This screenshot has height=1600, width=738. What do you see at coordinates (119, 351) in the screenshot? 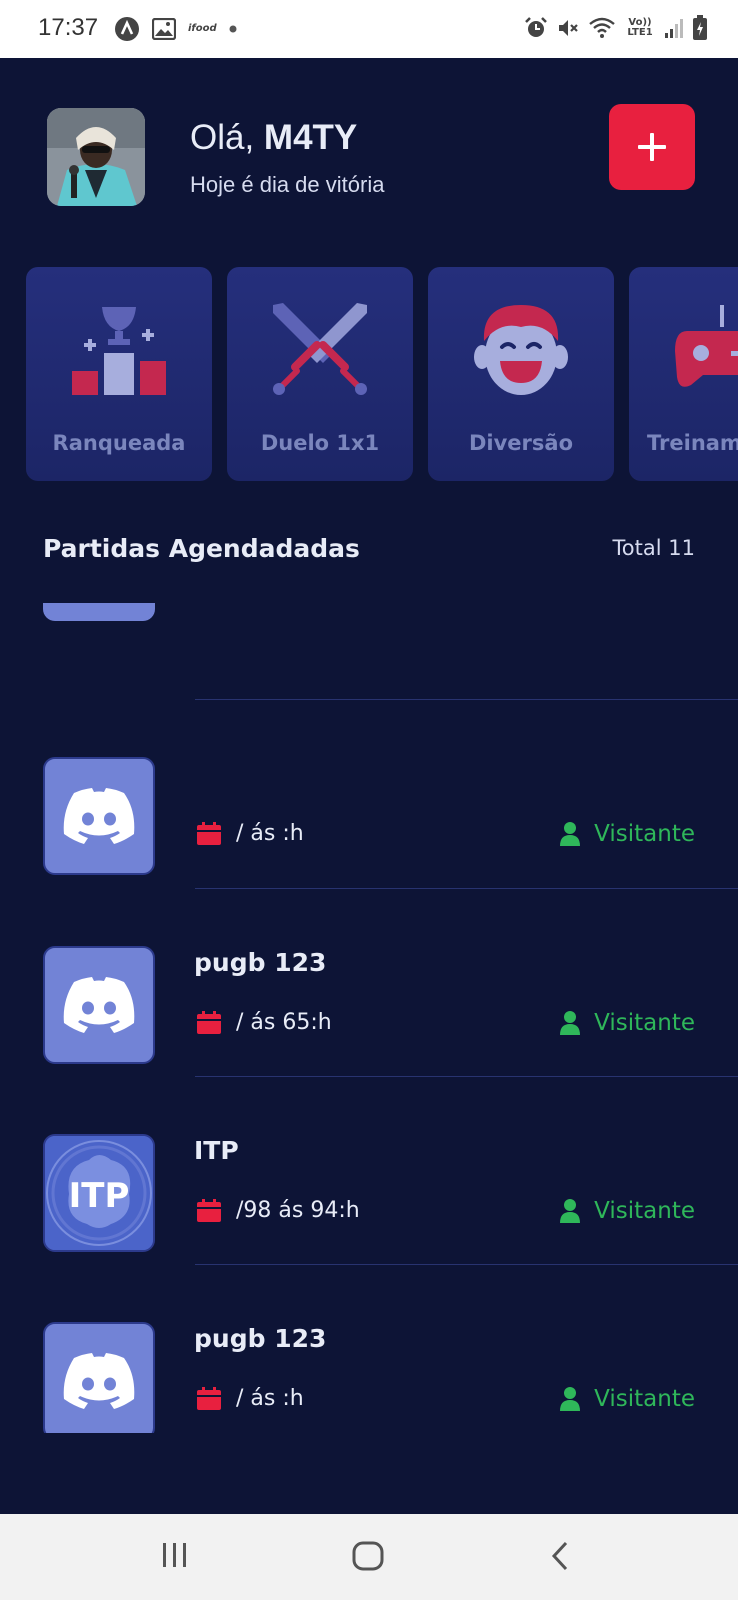
I see `podium-trophy-icon` at bounding box center [119, 351].